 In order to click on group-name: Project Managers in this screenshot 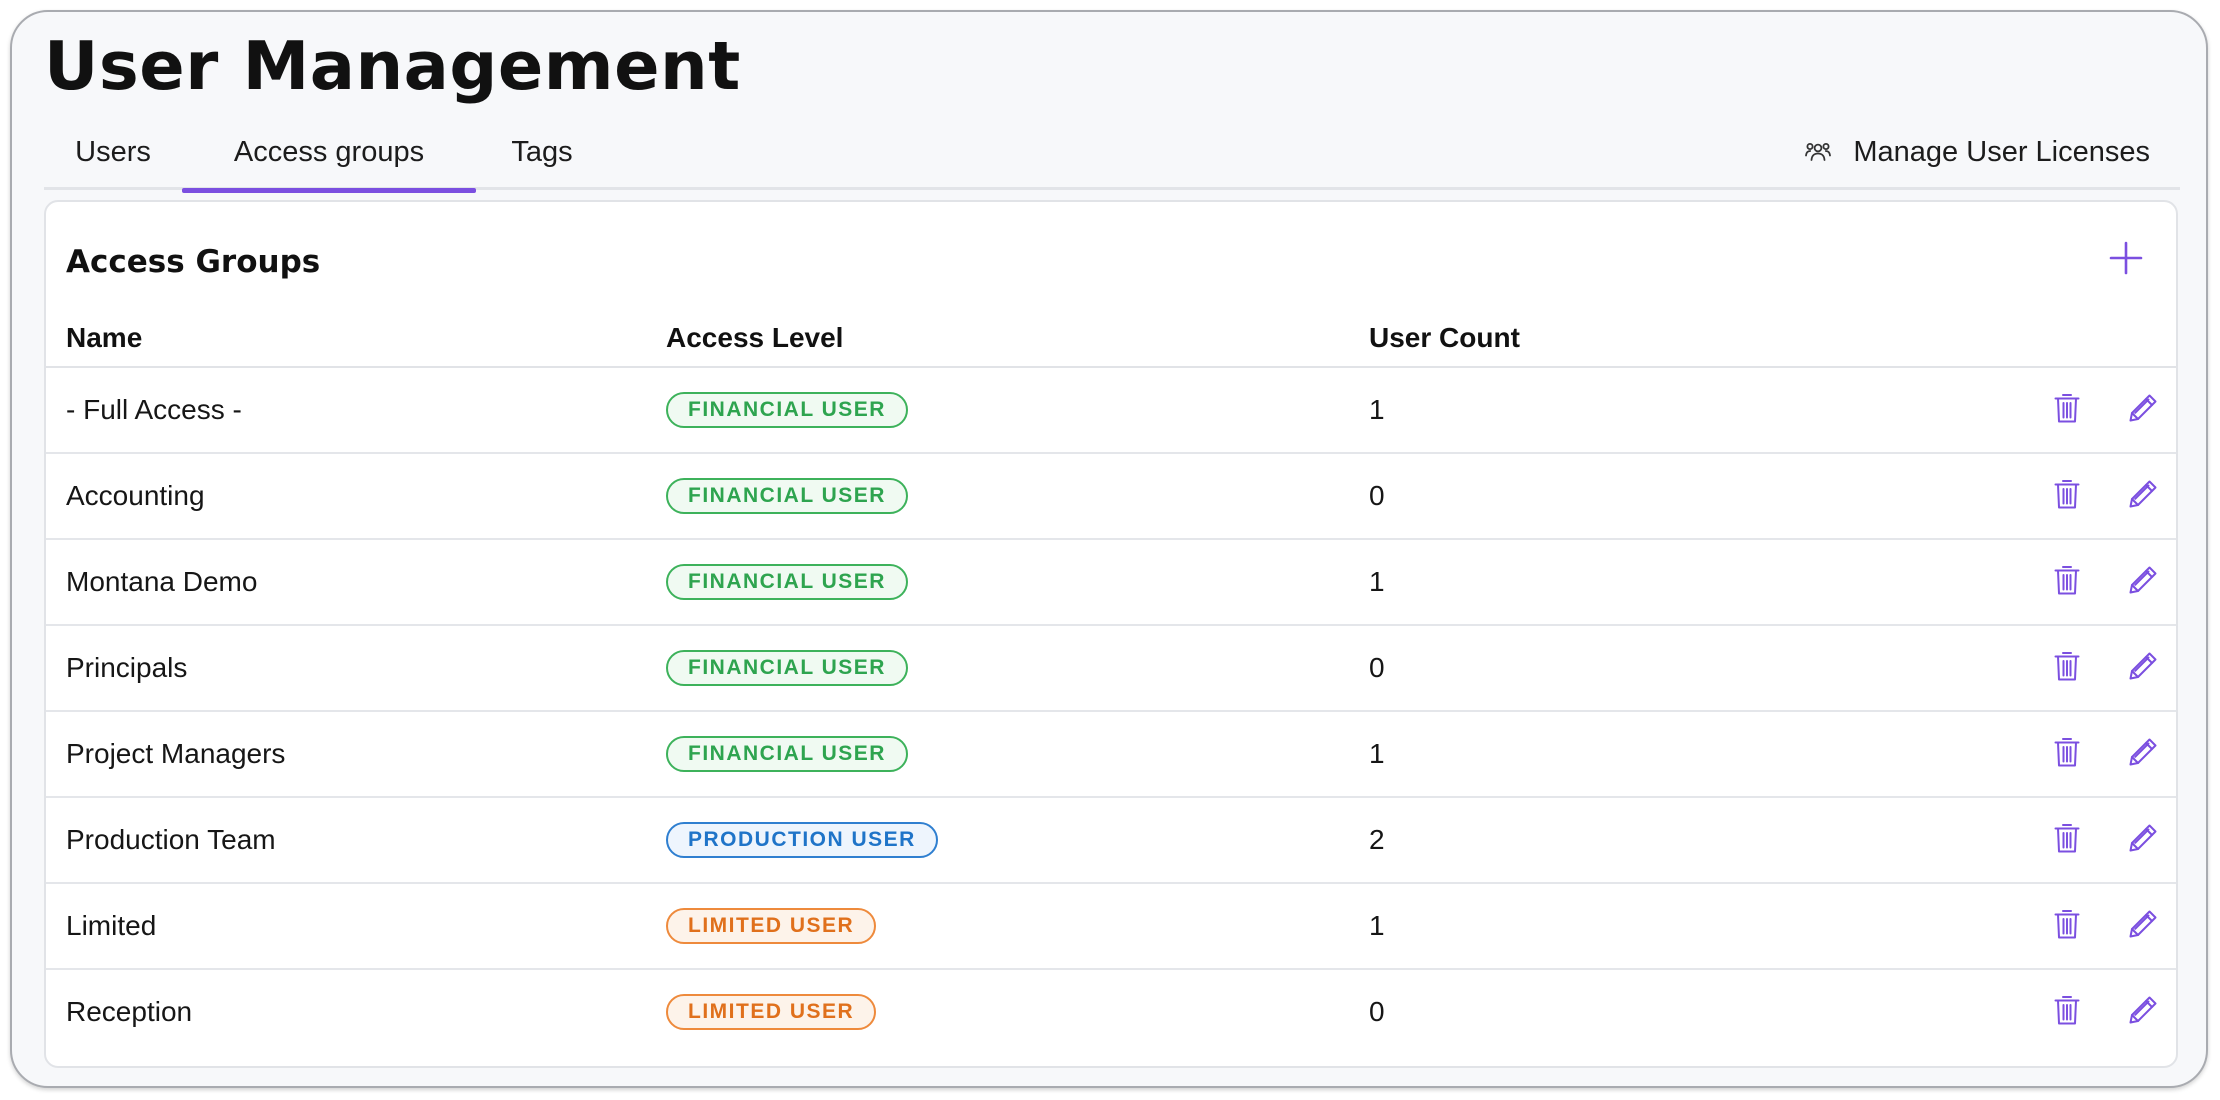, I will do `click(176, 753)`.